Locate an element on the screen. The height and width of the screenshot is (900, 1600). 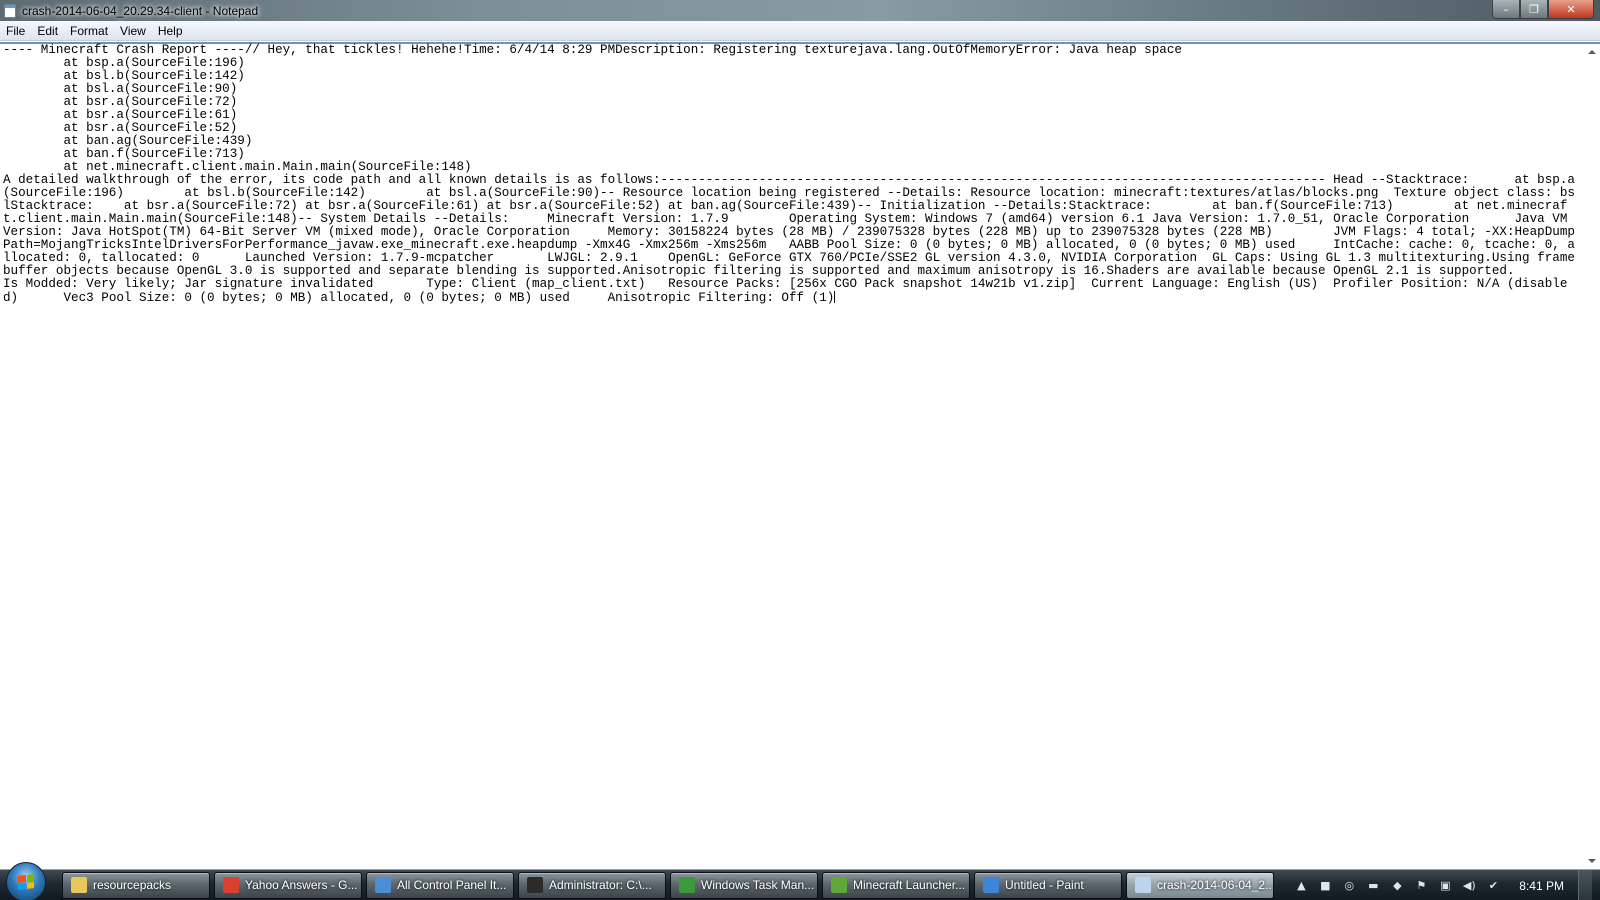
vertical-scrollbar is located at coordinates (1592, 456).